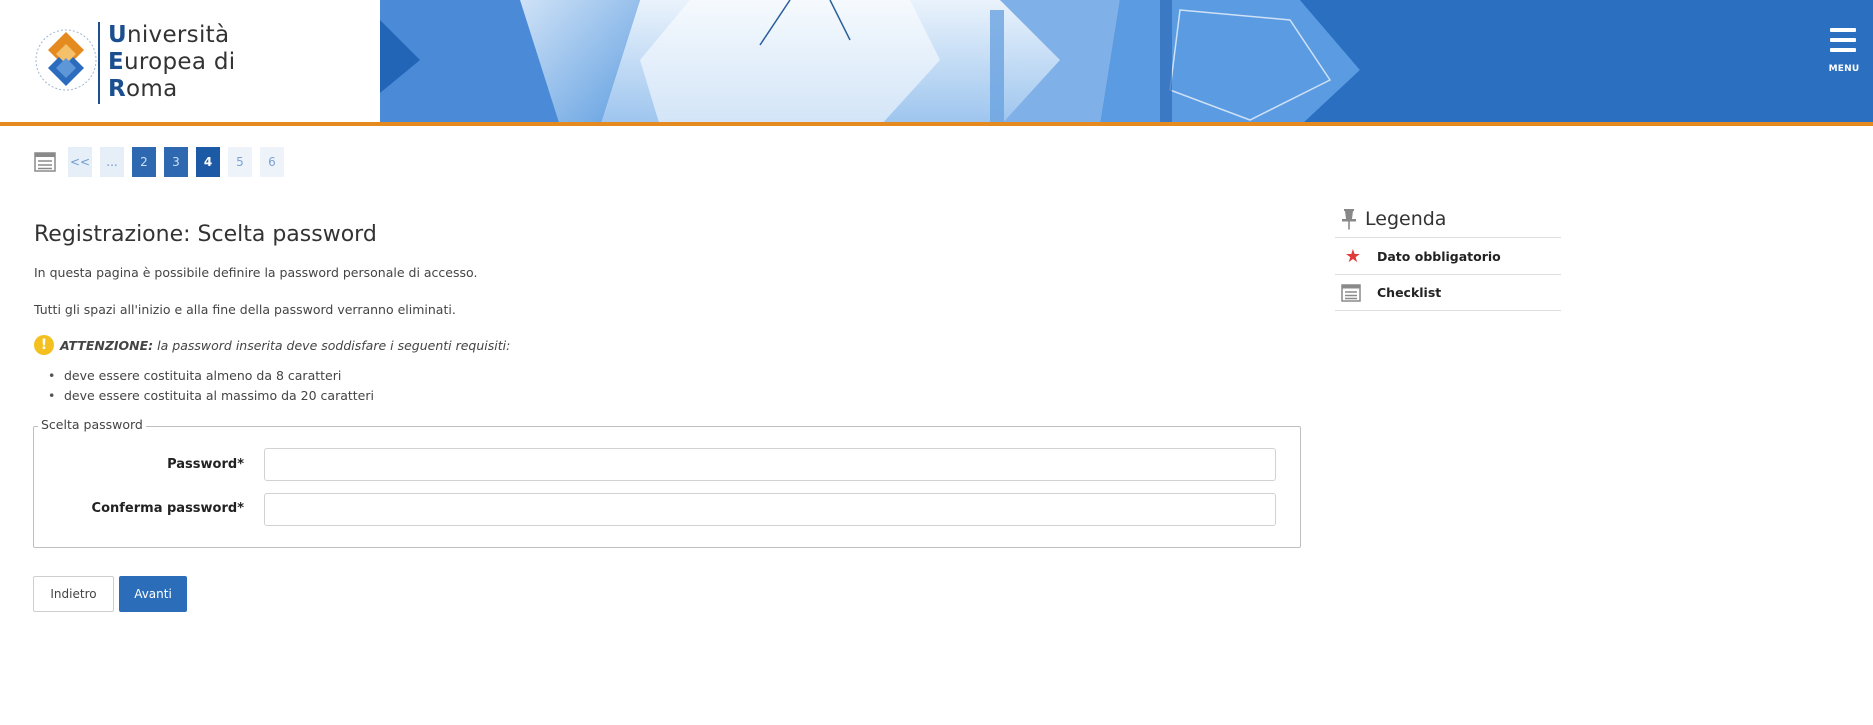  What do you see at coordinates (1353, 256) in the screenshot?
I see `required-star-icon: ★` at bounding box center [1353, 256].